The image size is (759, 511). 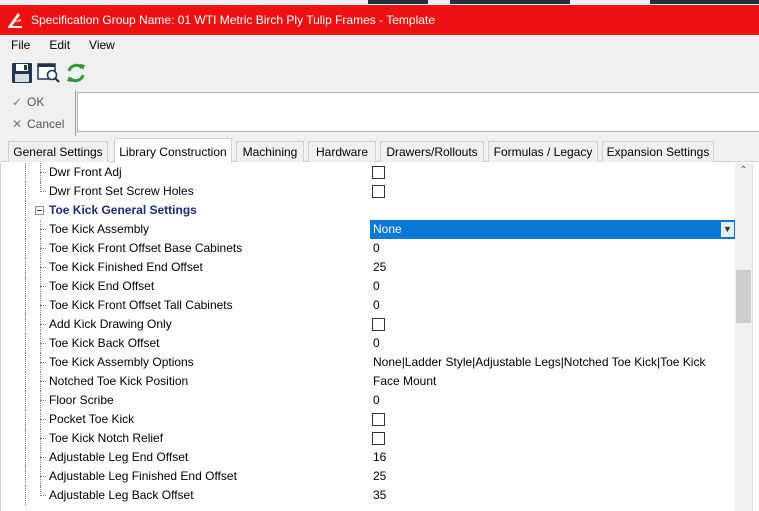 What do you see at coordinates (85, 172) in the screenshot?
I see `property-label: Dwr Front Adj` at bounding box center [85, 172].